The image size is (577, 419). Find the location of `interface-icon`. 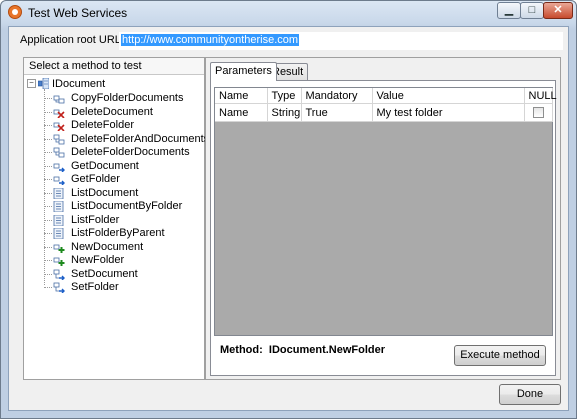

interface-icon is located at coordinates (43, 83).